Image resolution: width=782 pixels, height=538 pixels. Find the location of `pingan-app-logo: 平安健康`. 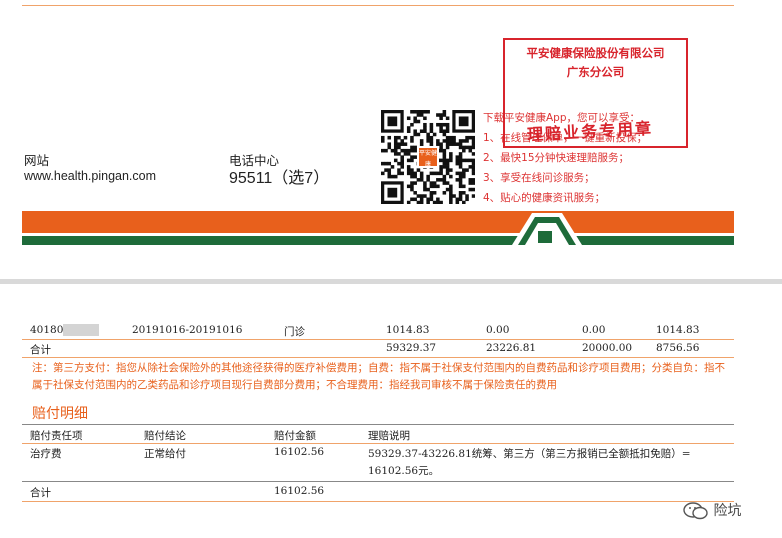

pingan-app-logo: 平安健康 is located at coordinates (428, 157).